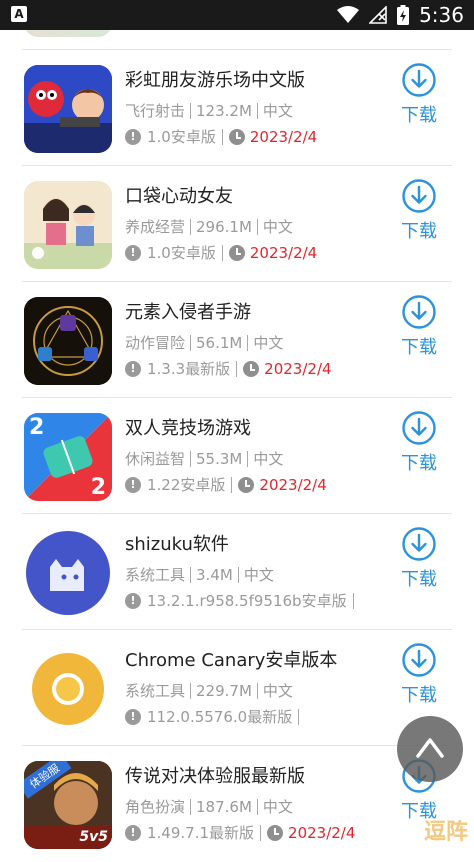 This screenshot has height=862, width=474. I want to click on app-meta: 角色扮演 187.6M 中文, so click(209, 806).